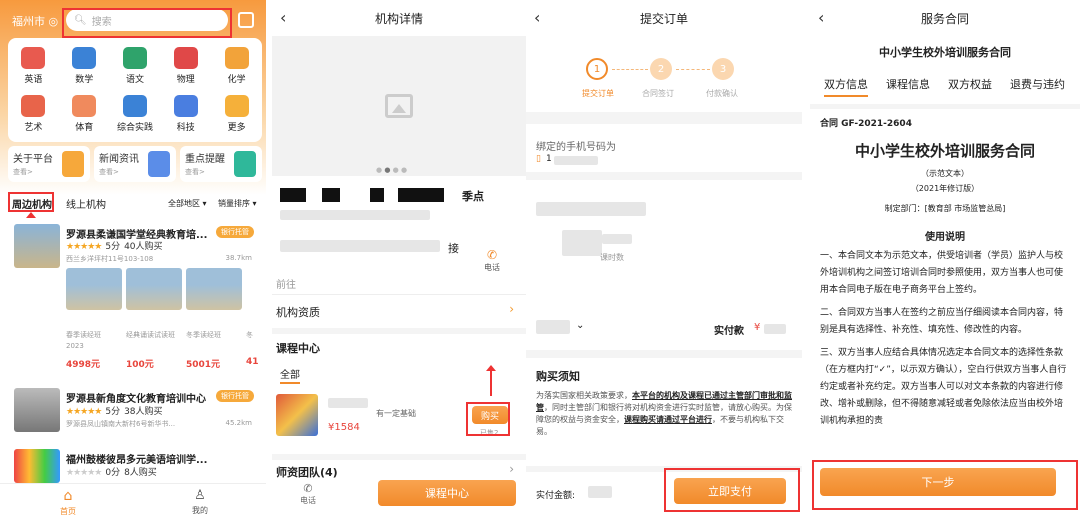 The height and width of the screenshot is (521, 1080). I want to click on category-item: 体育, so click(84, 114).